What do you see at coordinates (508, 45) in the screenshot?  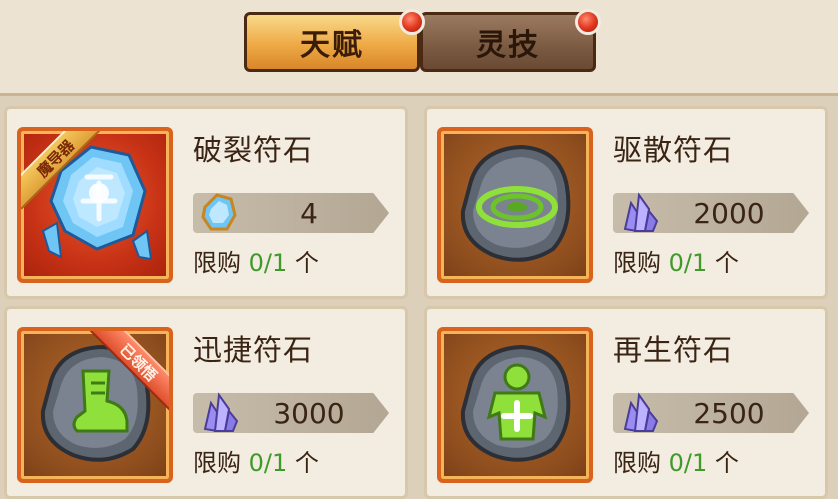 I see `tab-spirit-skill-label: 灵技` at bounding box center [508, 45].